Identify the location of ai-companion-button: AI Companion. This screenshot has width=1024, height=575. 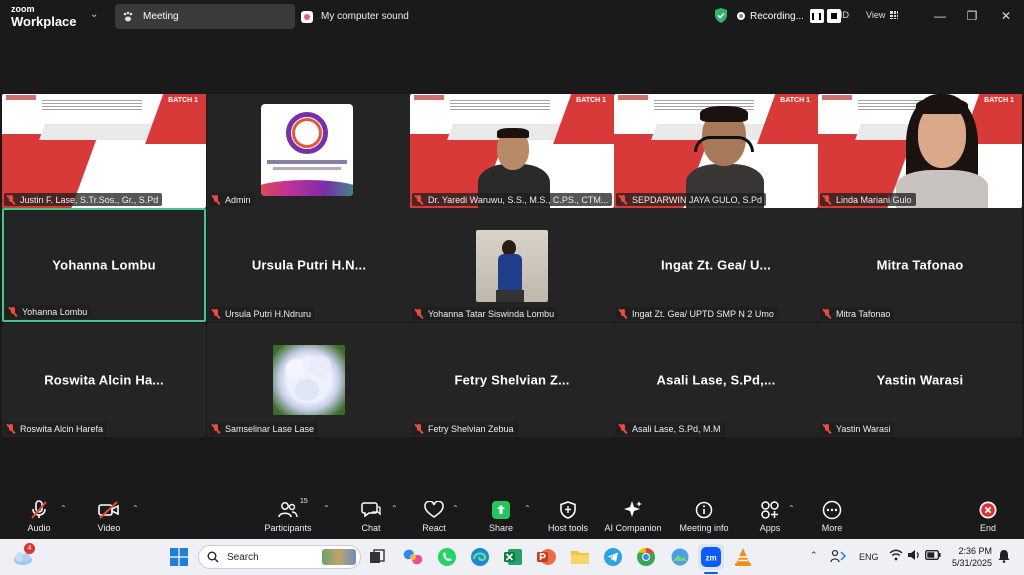
(633, 516).